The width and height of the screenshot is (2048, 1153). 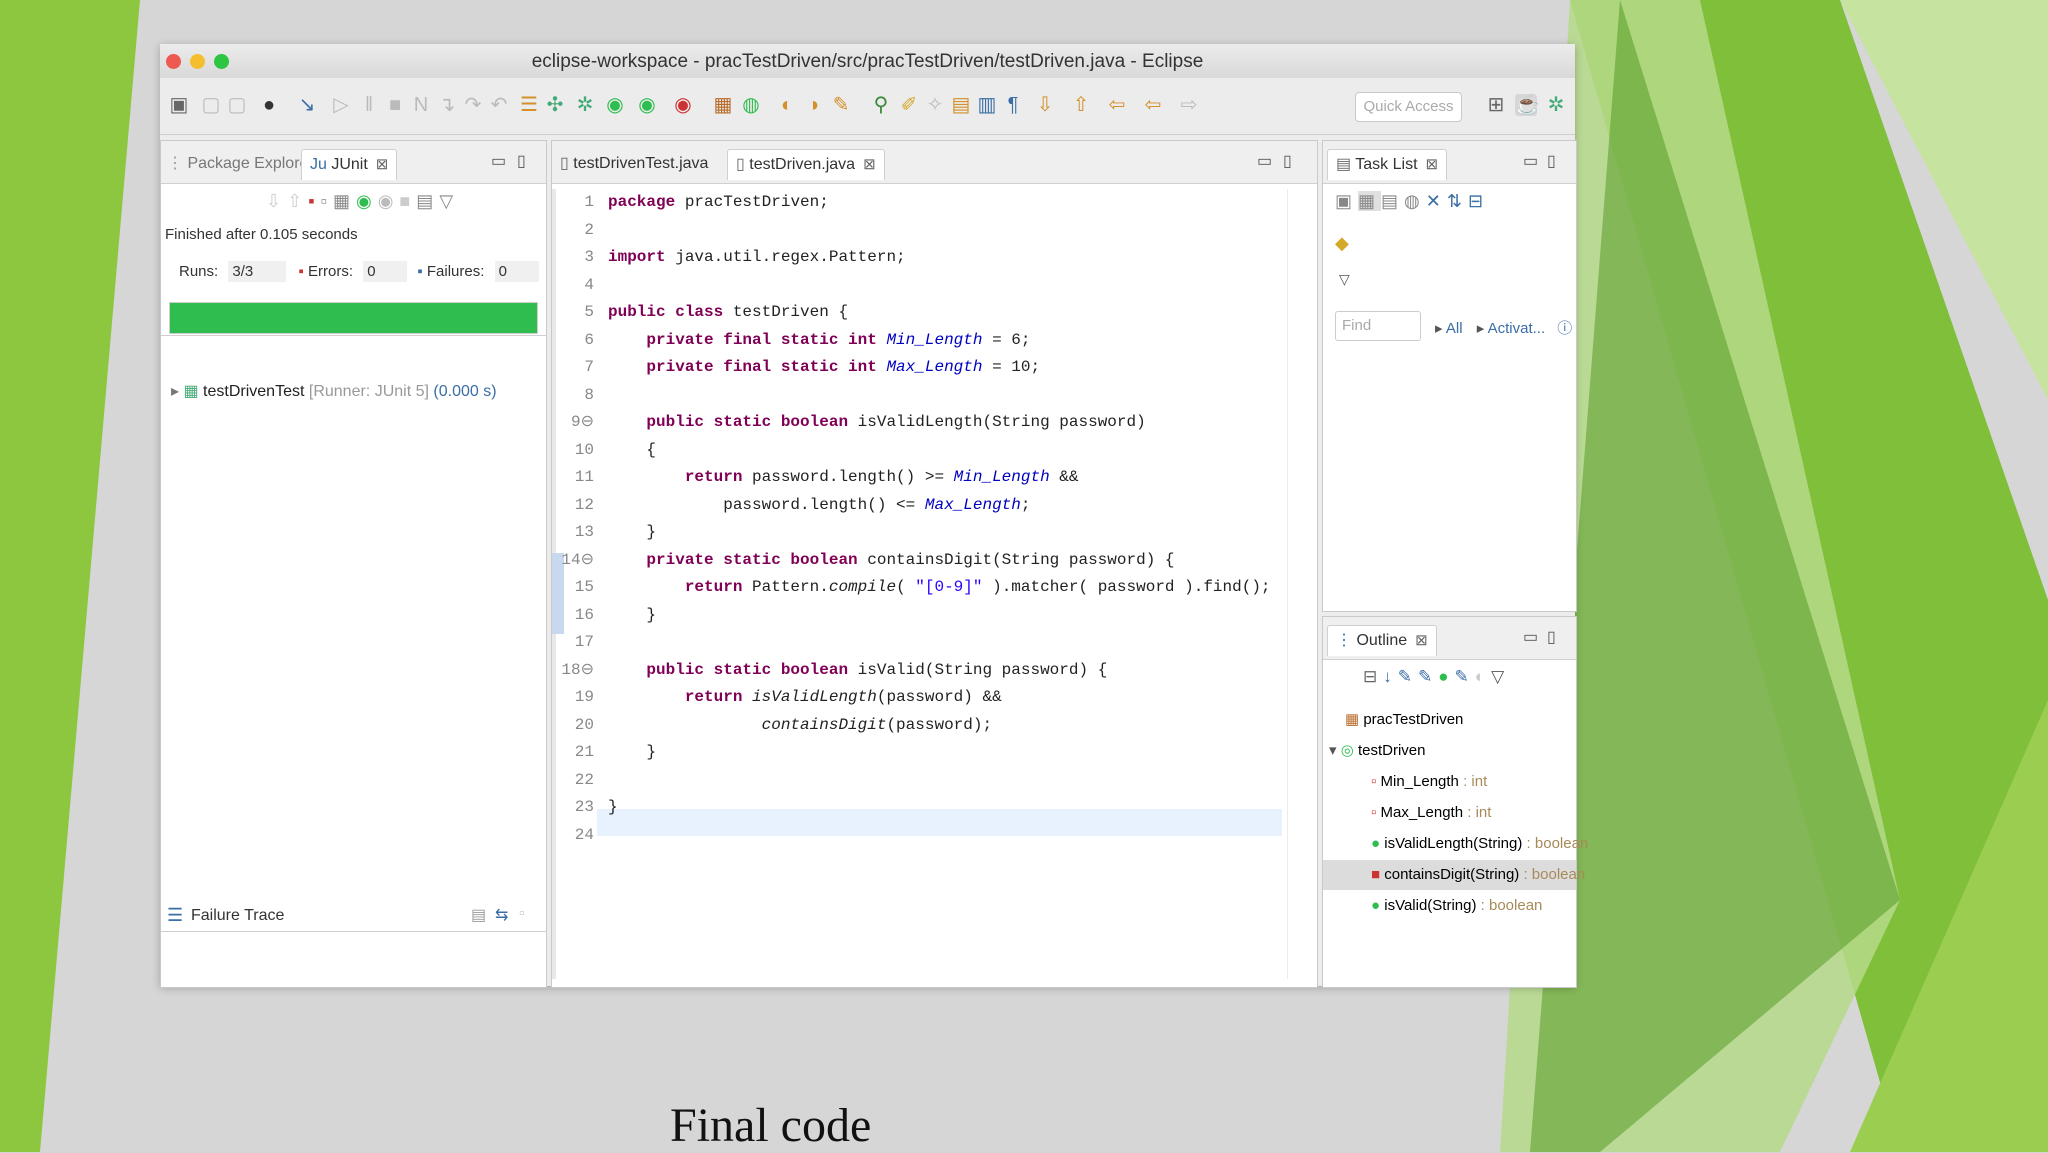 I want to click on pin-icon: ⚲, so click(x=881, y=105).